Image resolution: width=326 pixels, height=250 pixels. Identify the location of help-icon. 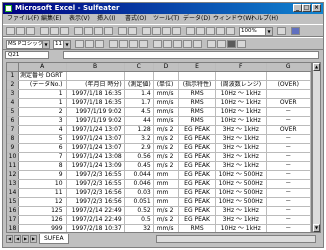
(295, 31).